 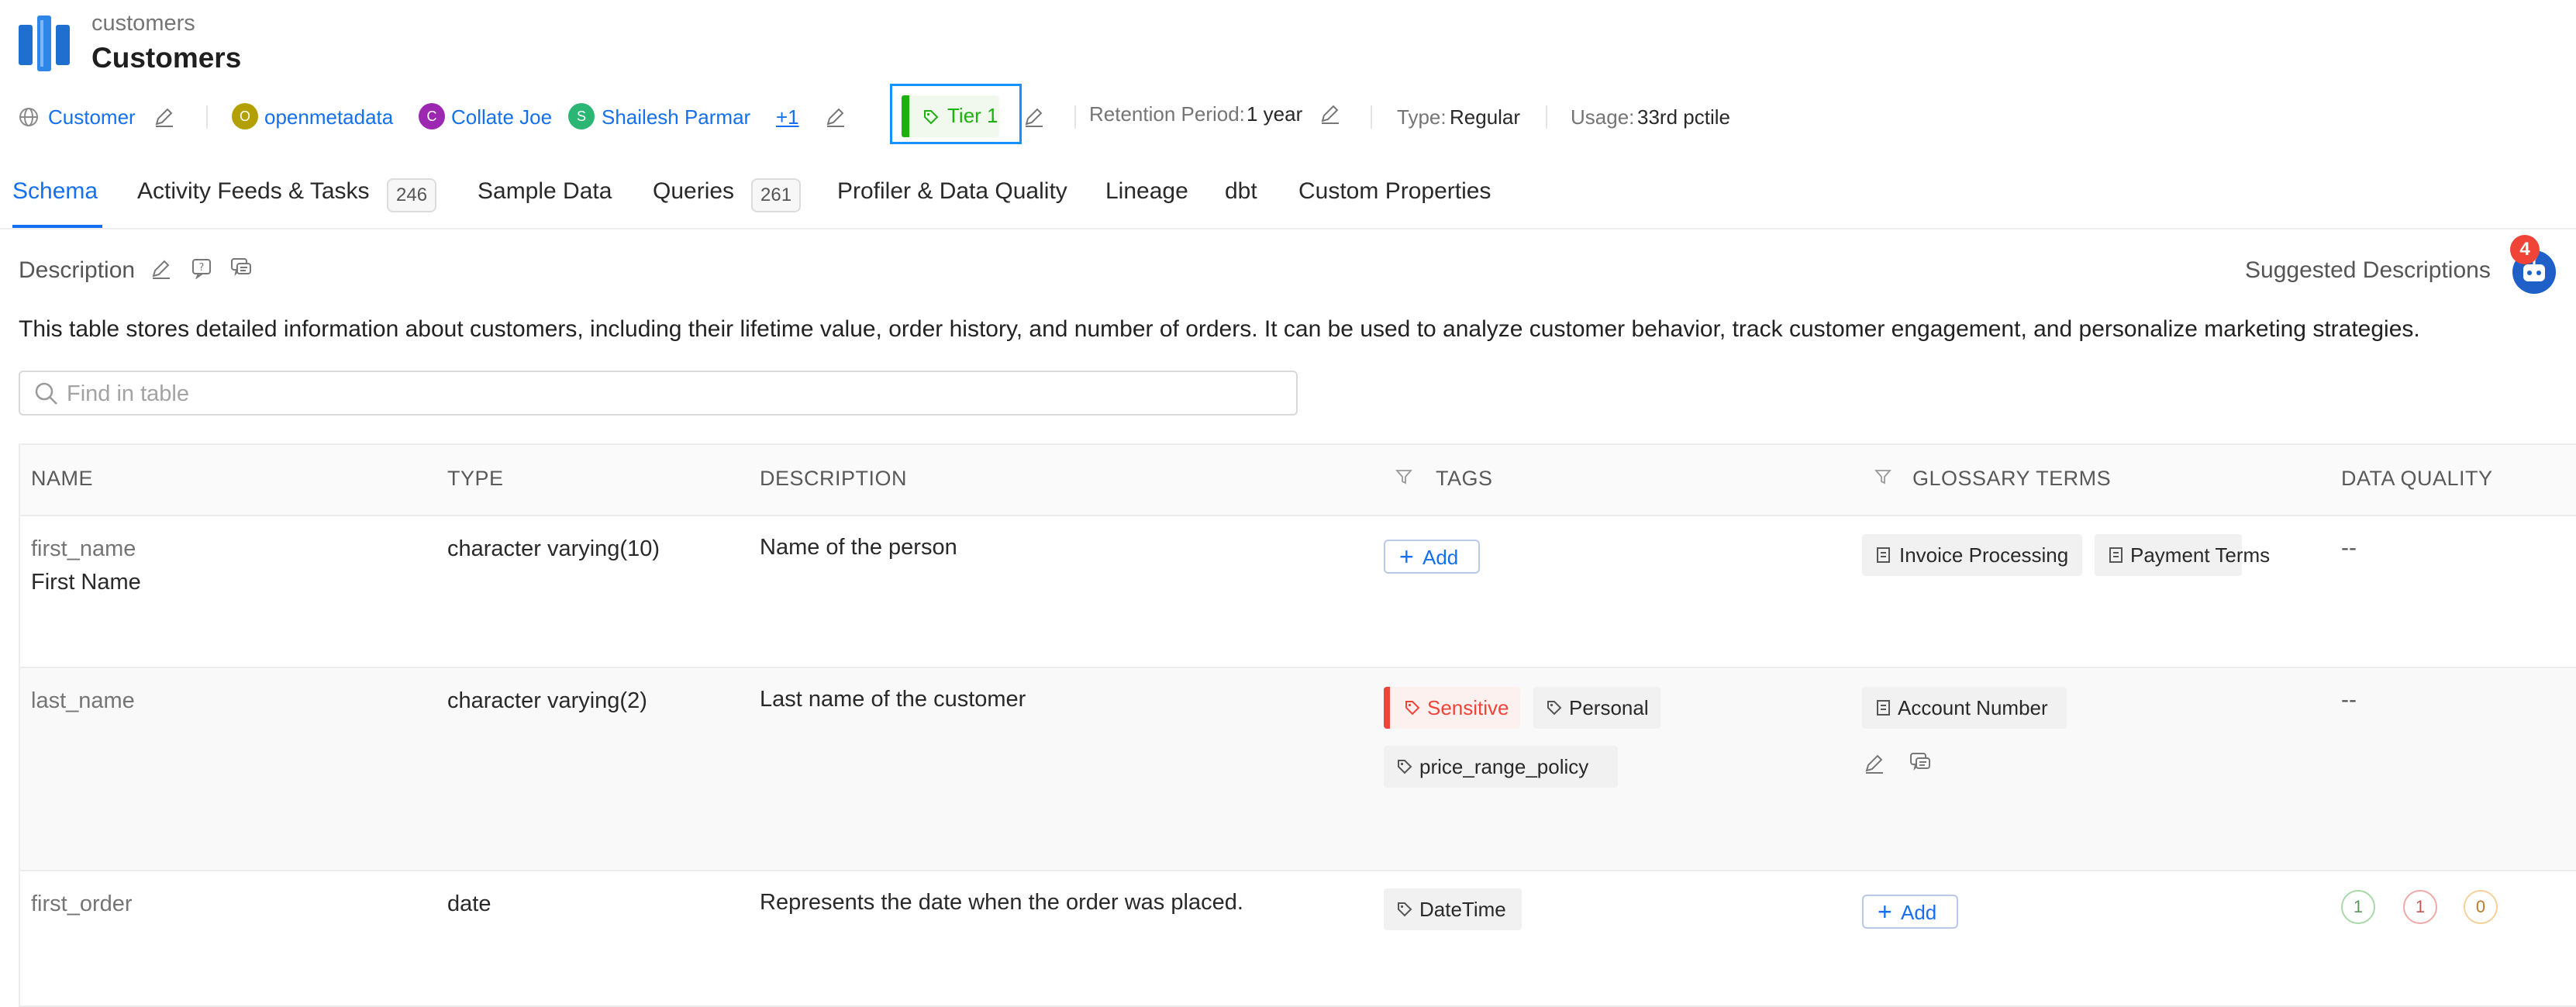 I want to click on tab-custom-properties: Custom Properties, so click(x=1394, y=191).